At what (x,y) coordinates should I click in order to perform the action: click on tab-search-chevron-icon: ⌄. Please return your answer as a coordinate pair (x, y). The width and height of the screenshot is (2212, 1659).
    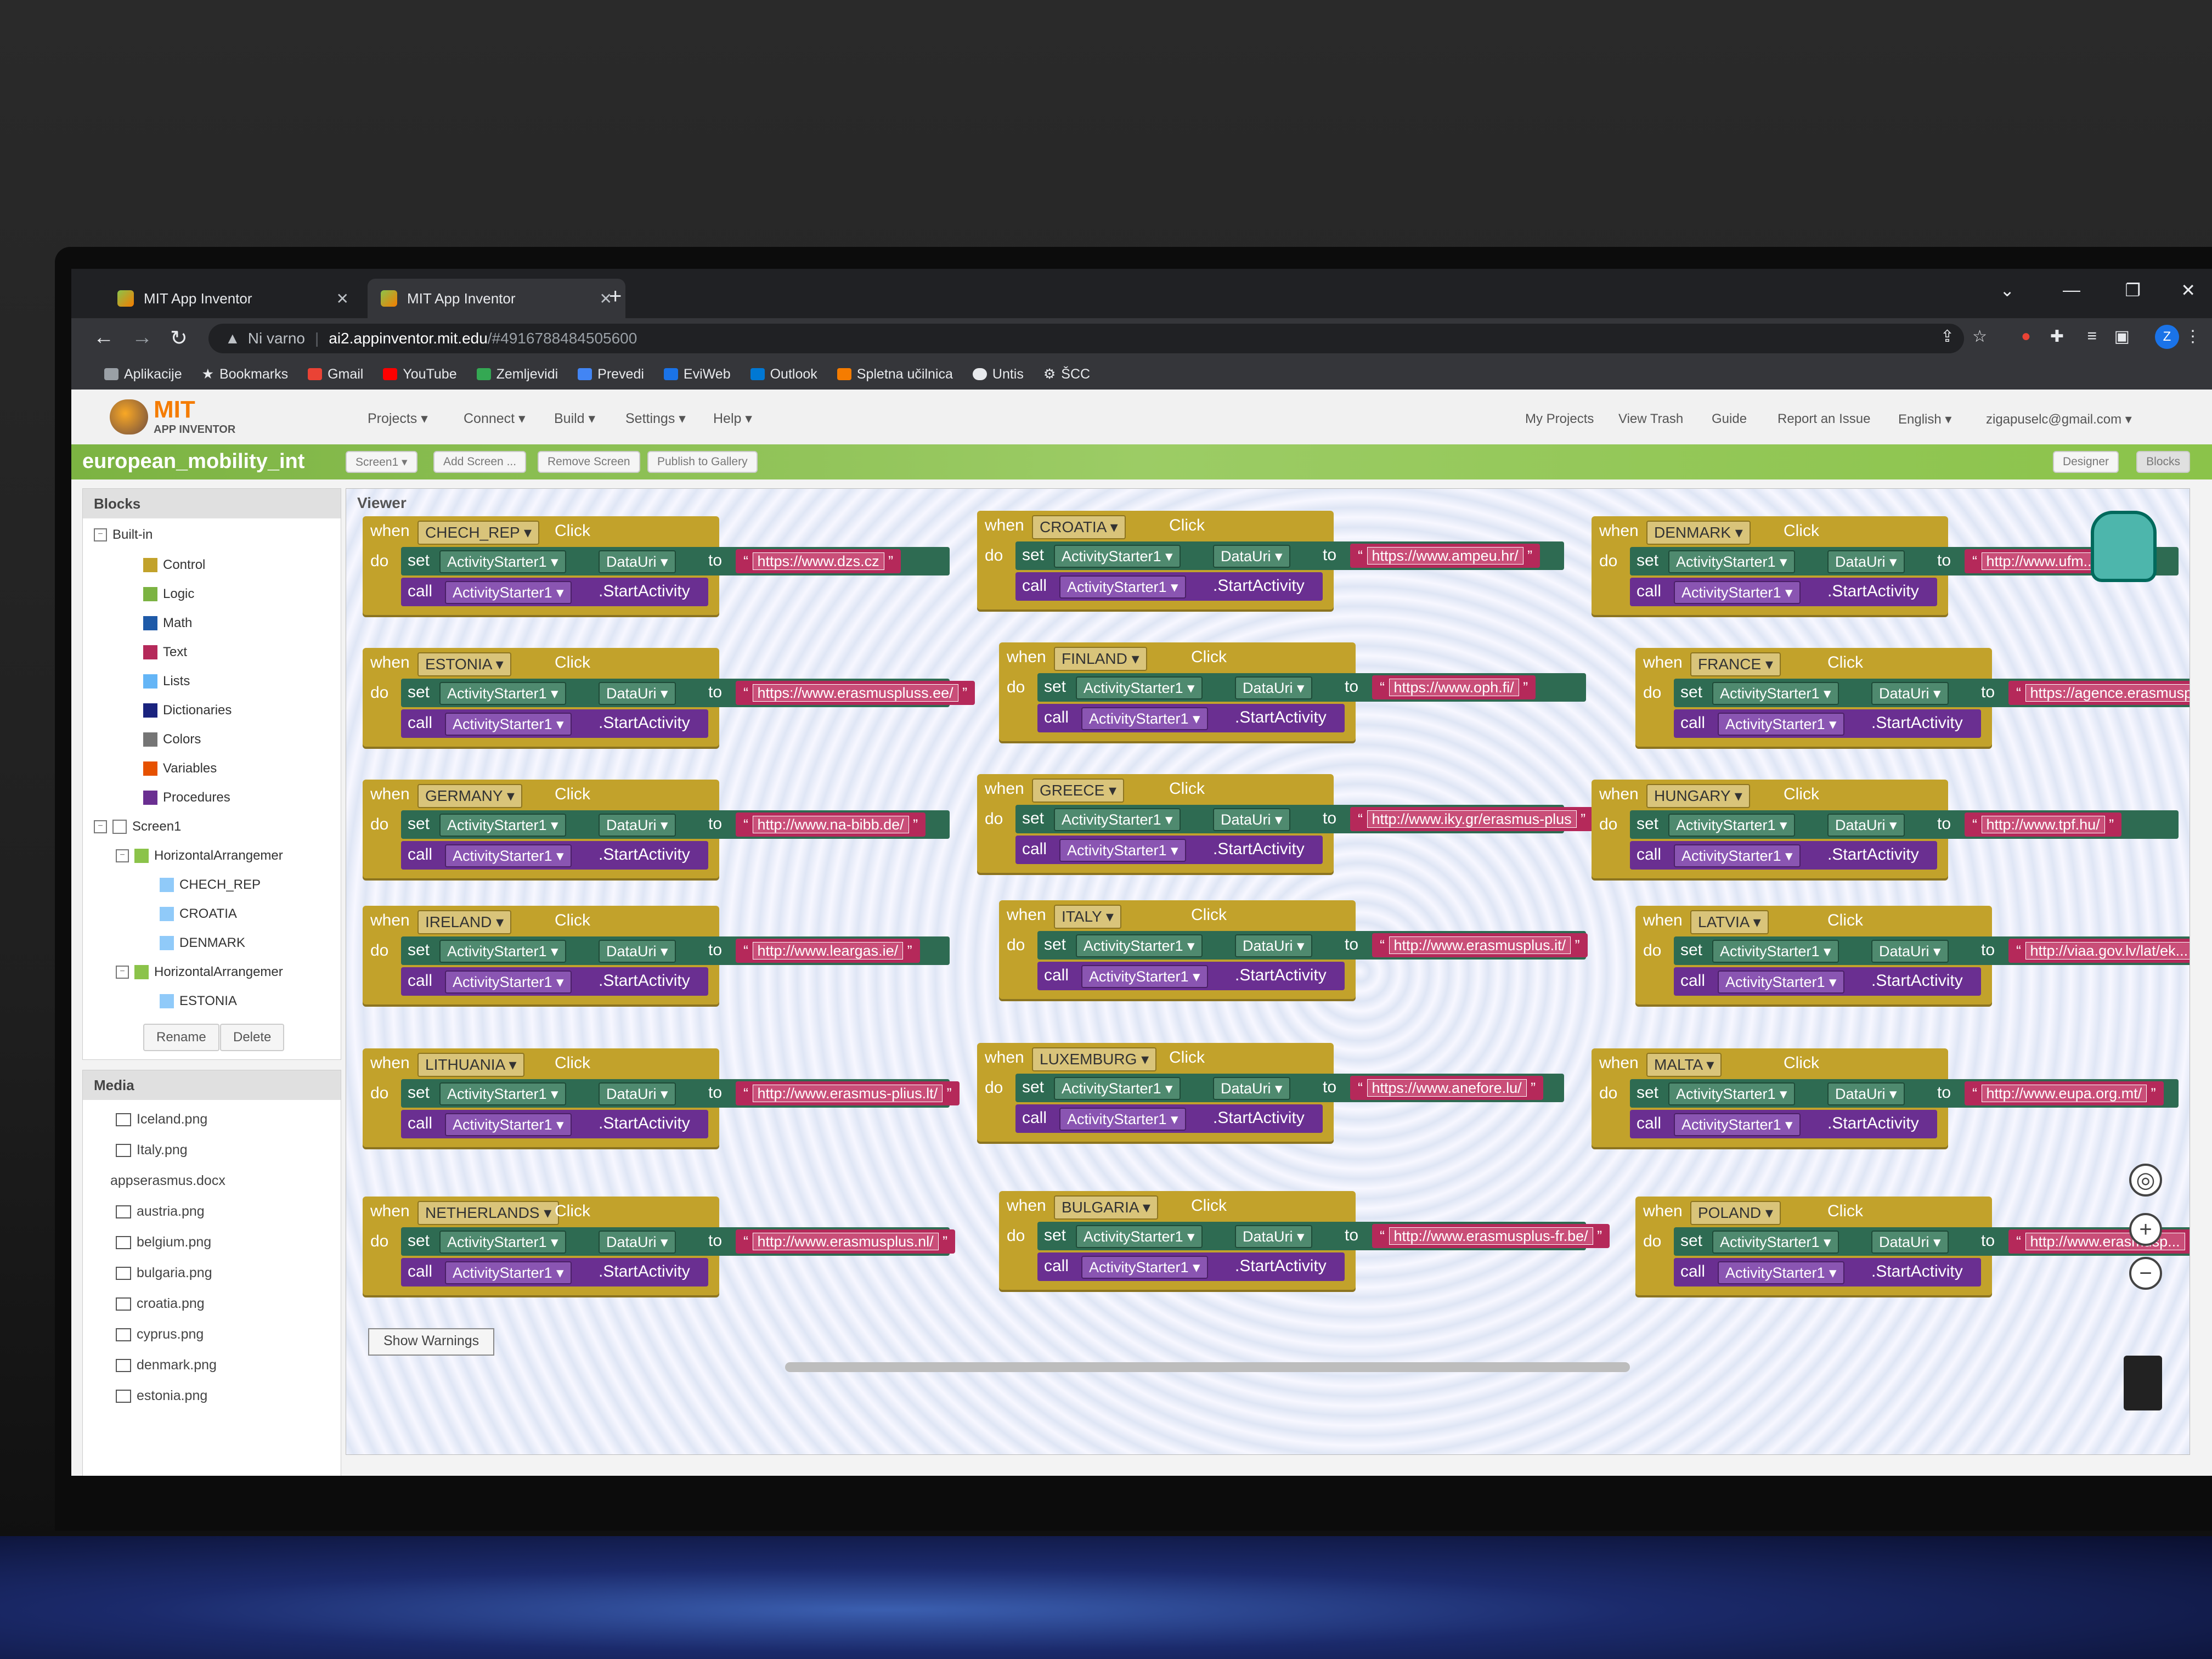
    Looking at the image, I should click on (2008, 290).